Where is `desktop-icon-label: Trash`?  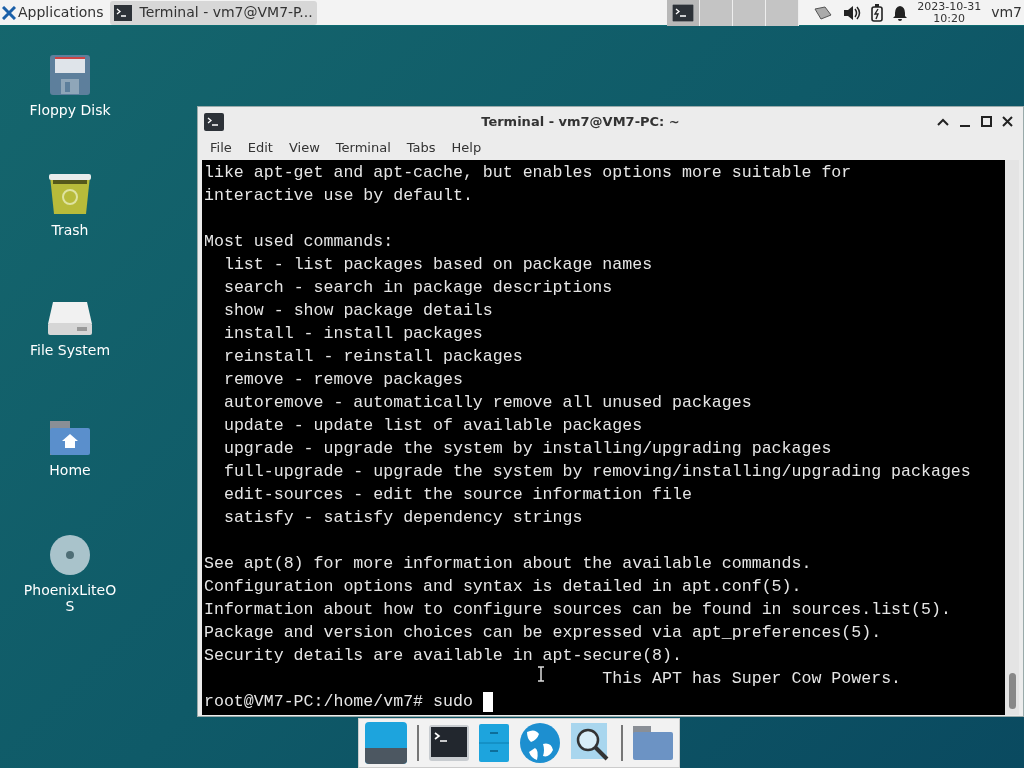 desktop-icon-label: Trash is located at coordinates (70, 230).